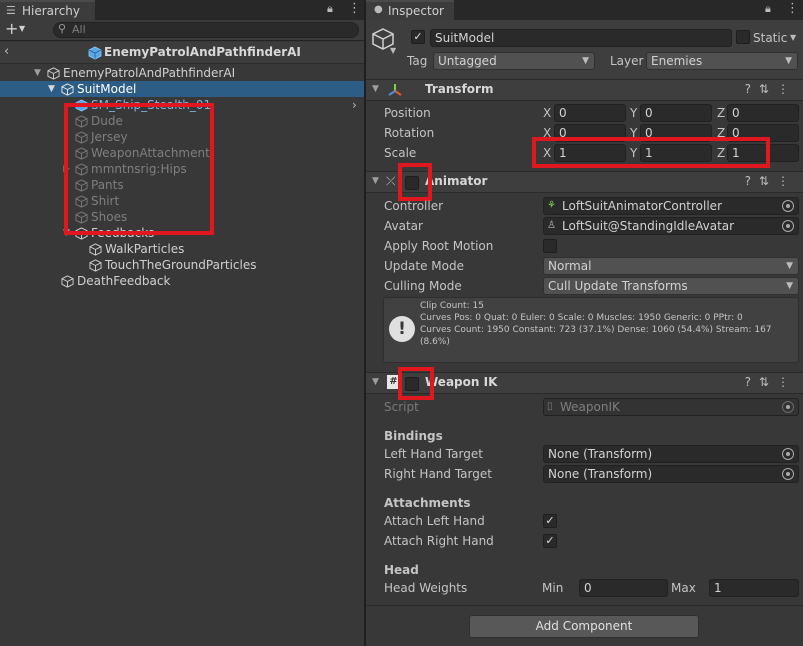 The image size is (803, 646). I want to click on apply-root-motion-label: Apply Root Motion, so click(439, 246).